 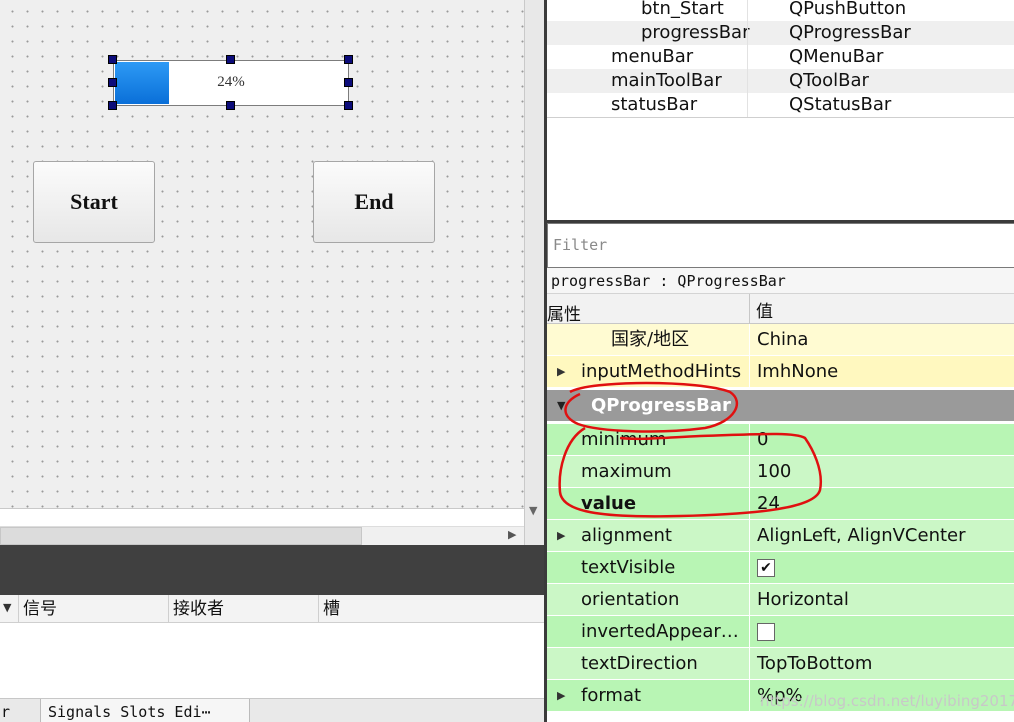 I want to click on scroll-thumb, so click(x=181, y=536).